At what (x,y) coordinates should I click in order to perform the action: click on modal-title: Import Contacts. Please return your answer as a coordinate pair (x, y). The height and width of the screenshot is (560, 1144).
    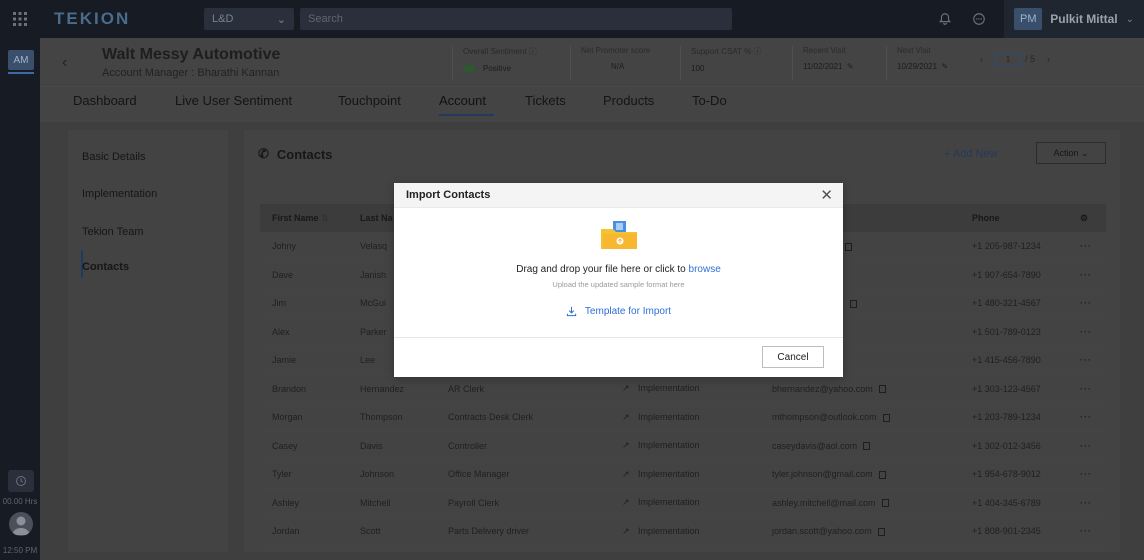
    Looking at the image, I should click on (448, 195).